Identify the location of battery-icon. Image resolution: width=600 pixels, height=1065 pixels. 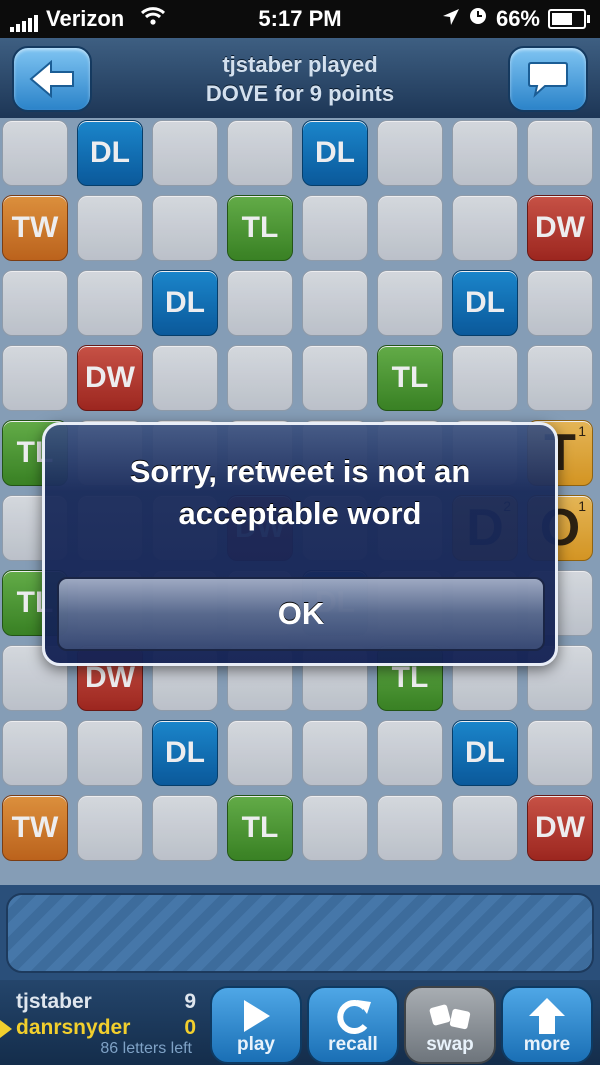
(569, 19).